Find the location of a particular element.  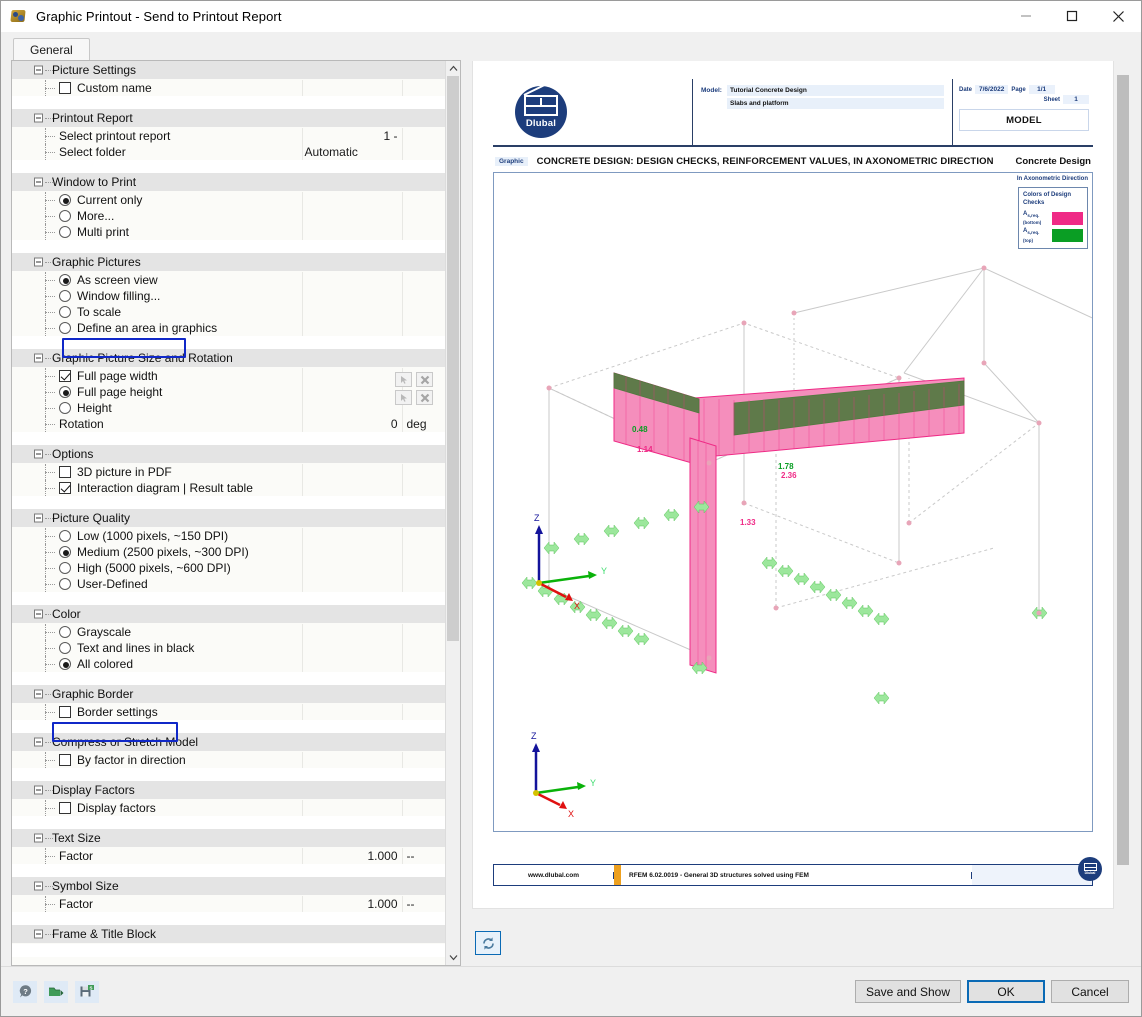

settings-group-header: Frame & Title Block is located at coordinates (228, 934).